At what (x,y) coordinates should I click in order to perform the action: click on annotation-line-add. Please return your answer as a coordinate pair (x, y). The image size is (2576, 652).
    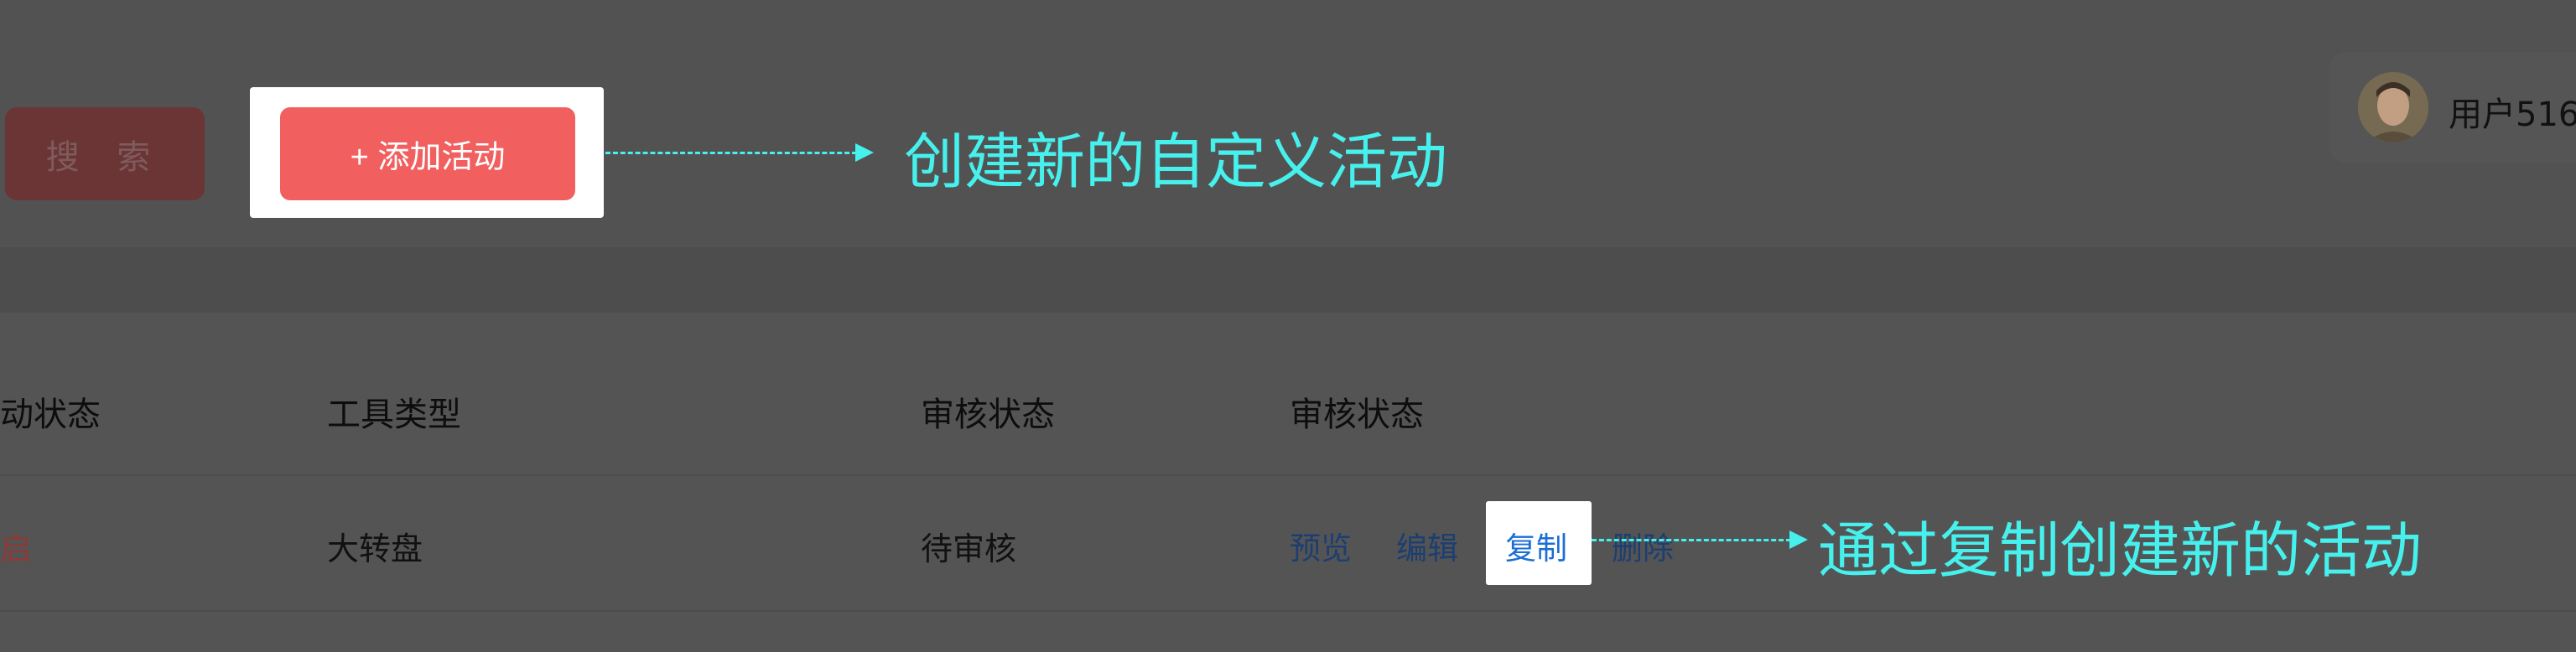
    Looking at the image, I should click on (731, 153).